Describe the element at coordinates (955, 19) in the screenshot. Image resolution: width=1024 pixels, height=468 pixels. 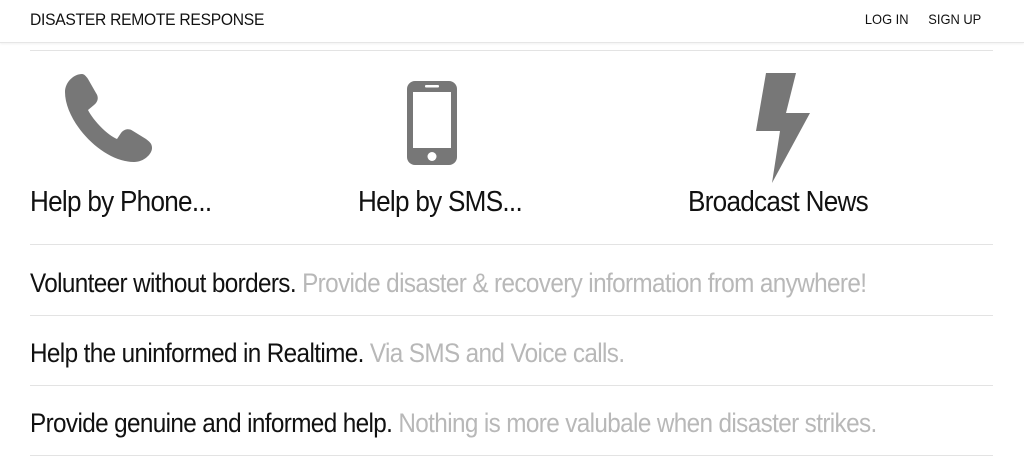
I see `signup-link: SIGN UP` at that location.